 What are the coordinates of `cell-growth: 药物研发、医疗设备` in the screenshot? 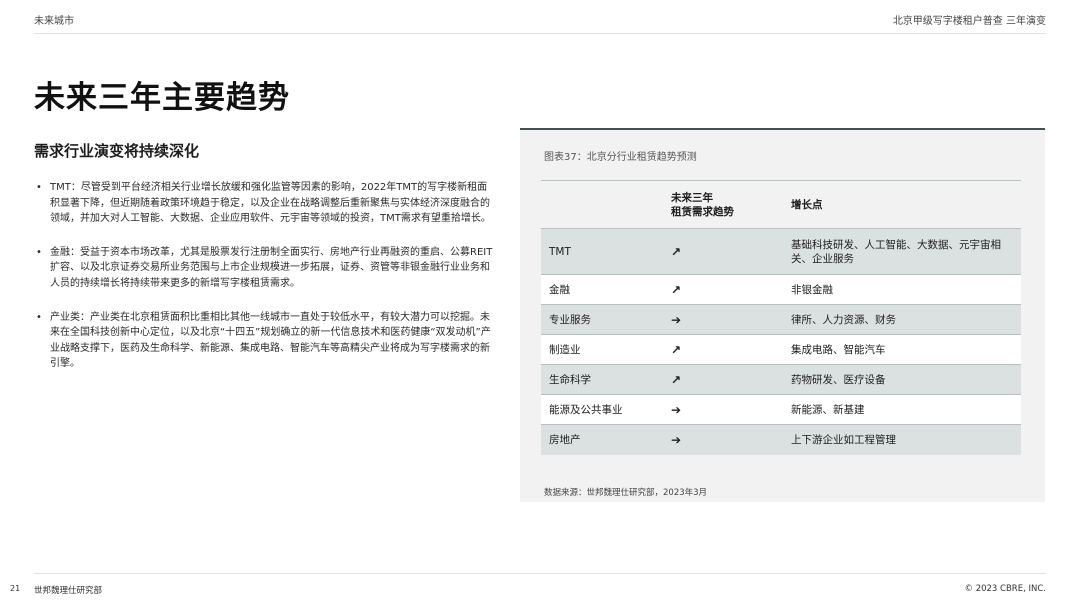 It's located at (838, 379).